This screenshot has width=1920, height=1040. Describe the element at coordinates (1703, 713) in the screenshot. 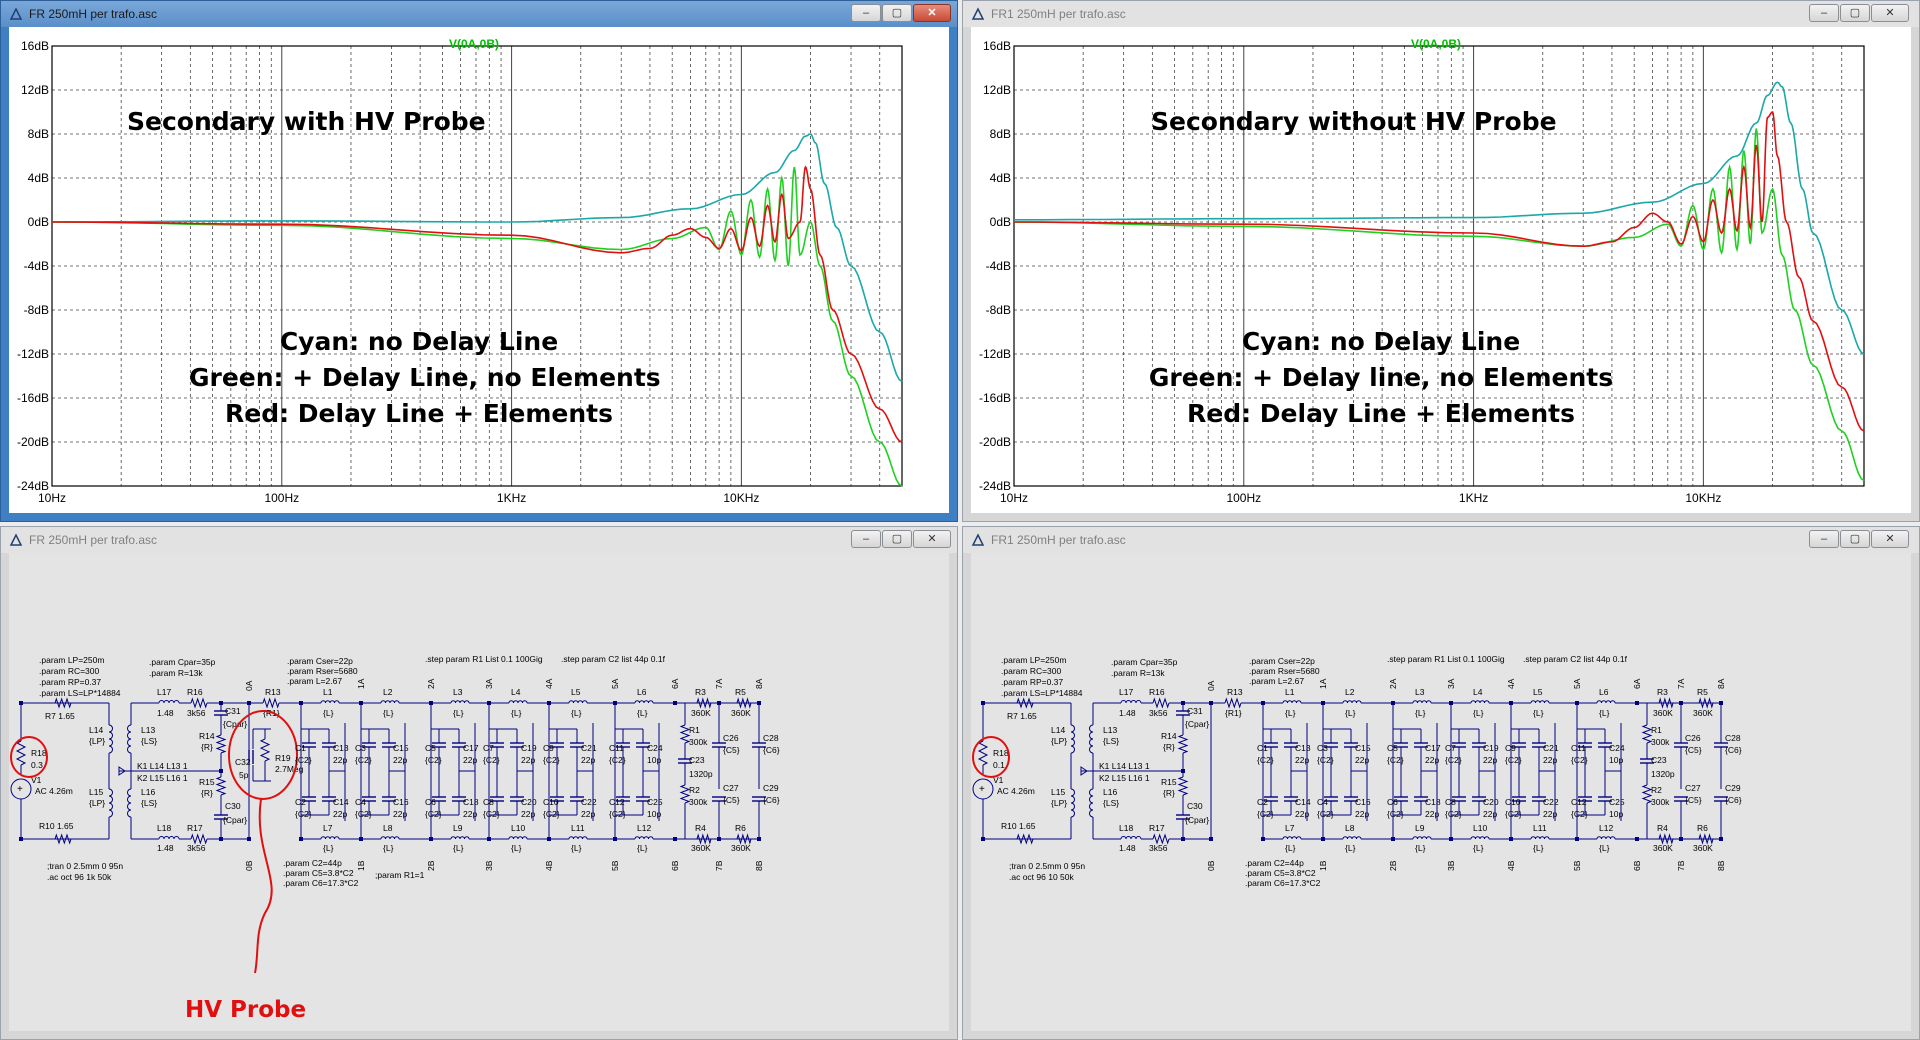

I see `schematic-label: 360K` at that location.